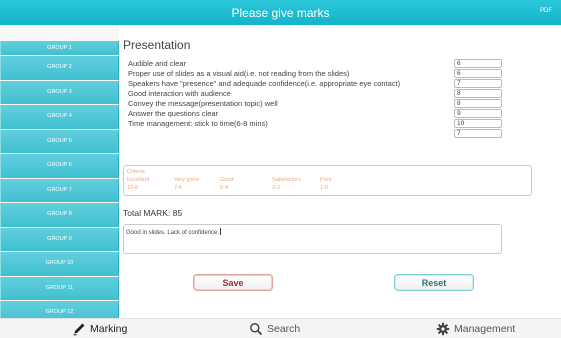 The width and height of the screenshot is (561, 338). Describe the element at coordinates (59, 264) in the screenshot. I see `sidebar-item-group-10: GROUP 10` at that location.